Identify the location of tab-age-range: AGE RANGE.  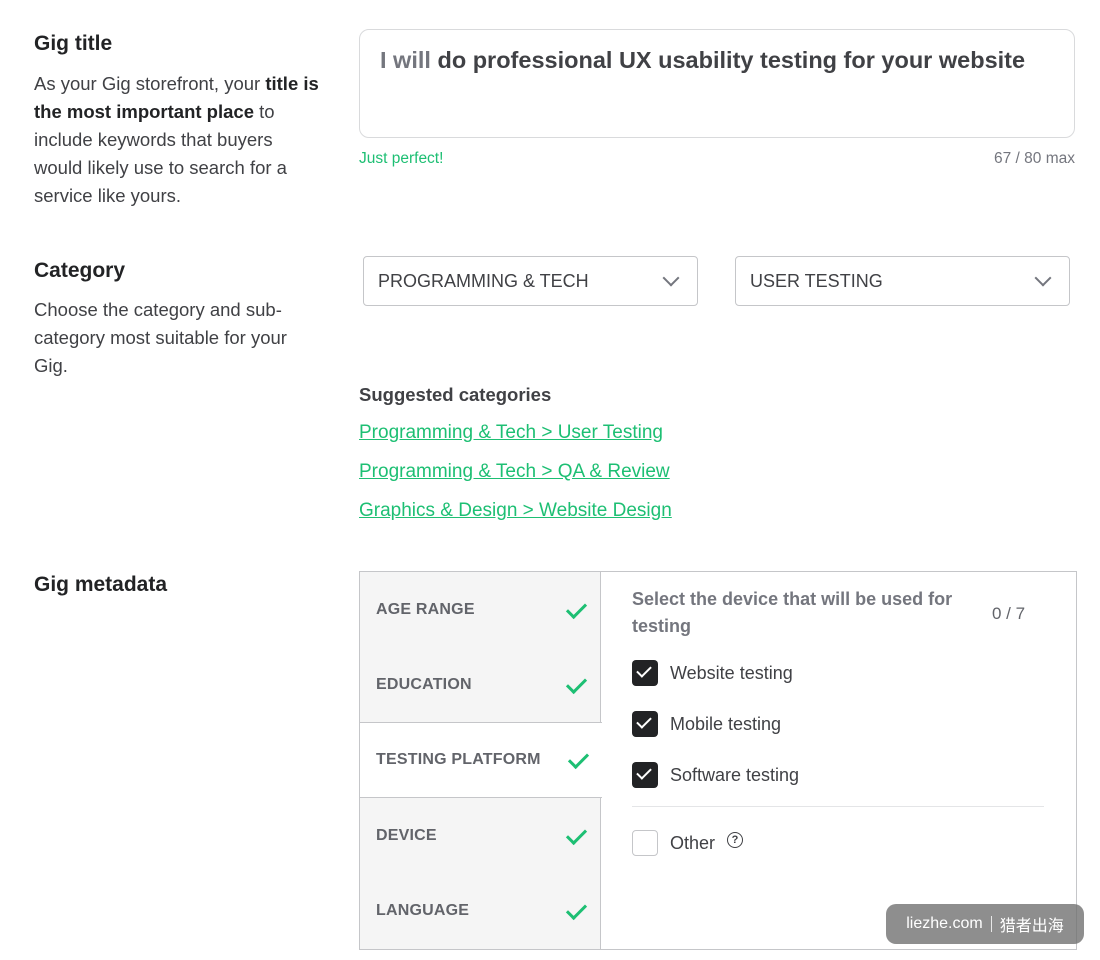
(480, 610).